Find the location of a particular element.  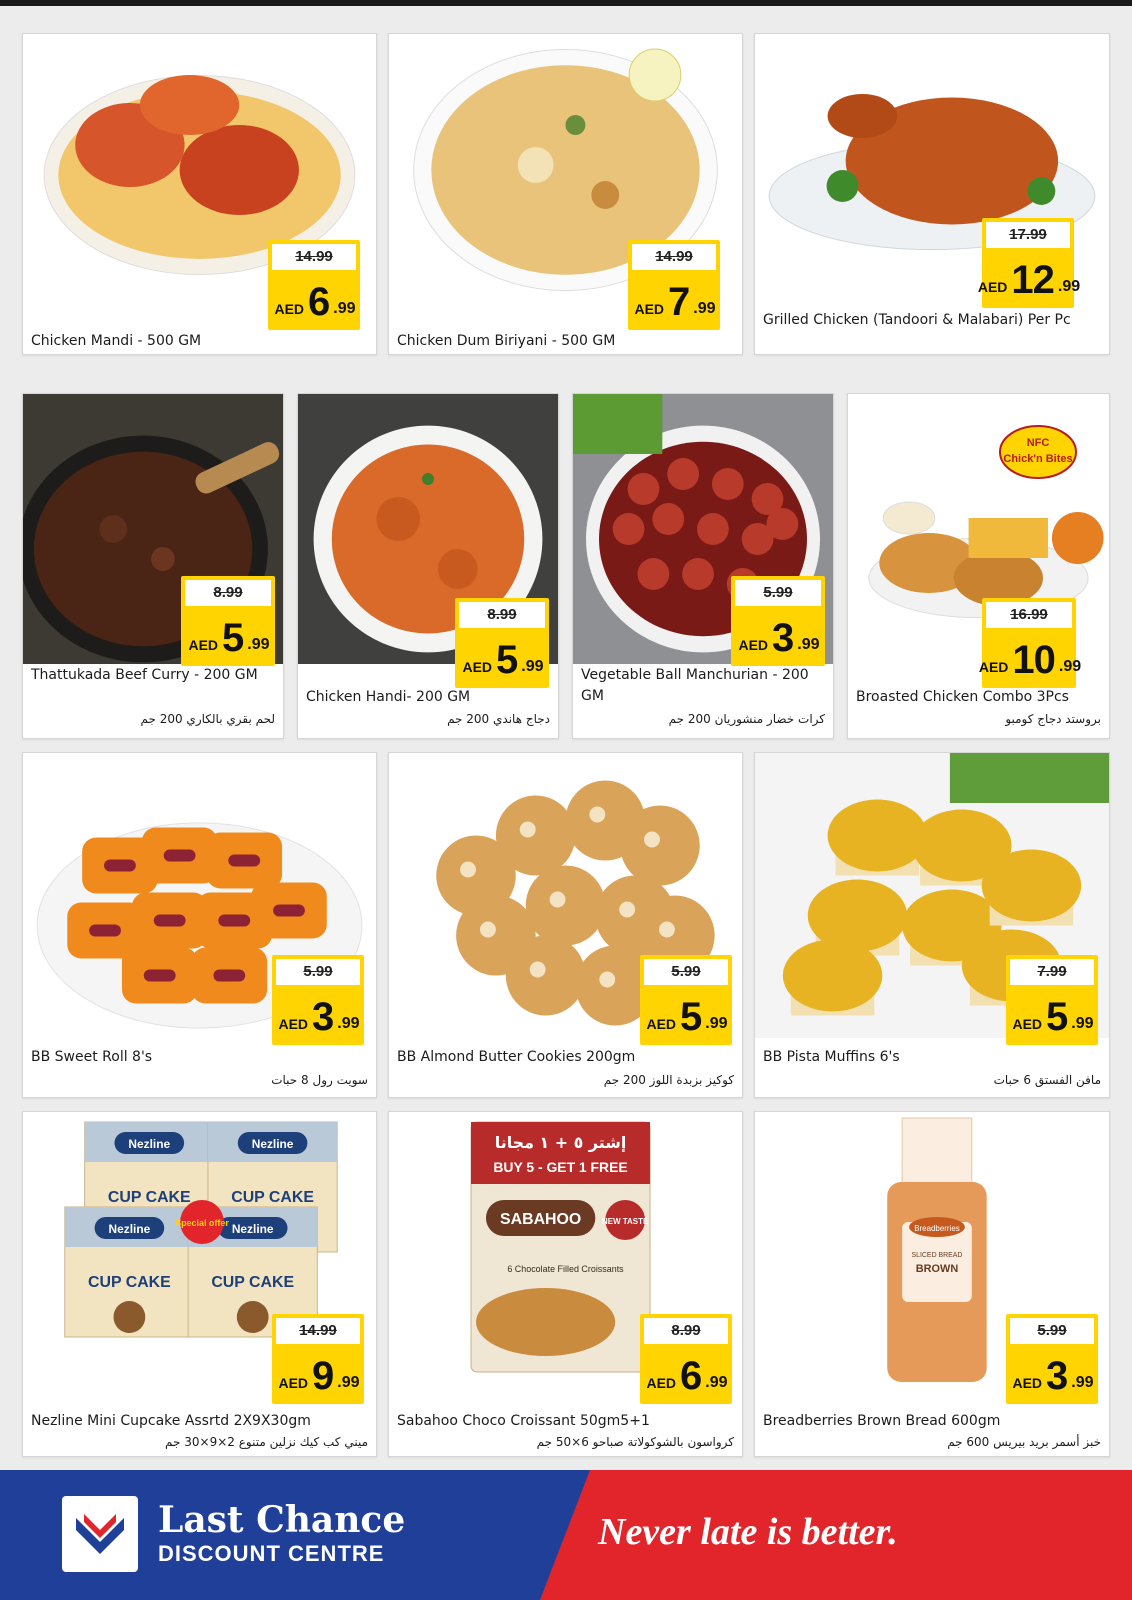

product-name: Chicken Mandi - 500 GM is located at coordinates (116, 341).